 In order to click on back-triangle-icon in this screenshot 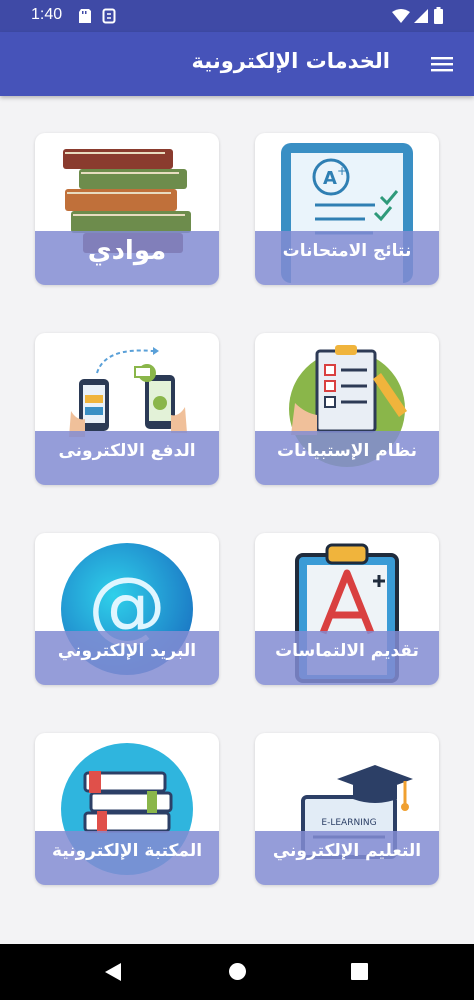, I will do `click(113, 972)`.